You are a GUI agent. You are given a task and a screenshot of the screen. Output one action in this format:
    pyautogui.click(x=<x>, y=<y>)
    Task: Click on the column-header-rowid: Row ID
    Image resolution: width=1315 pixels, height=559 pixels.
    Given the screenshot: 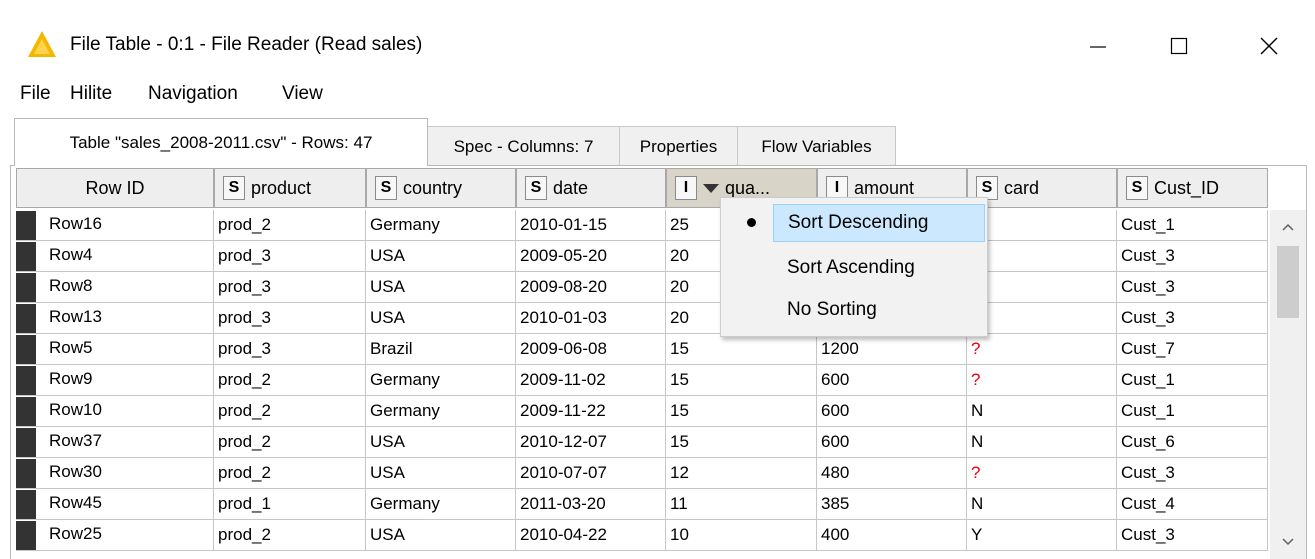 What is the action you would take?
    pyautogui.click(x=115, y=188)
    